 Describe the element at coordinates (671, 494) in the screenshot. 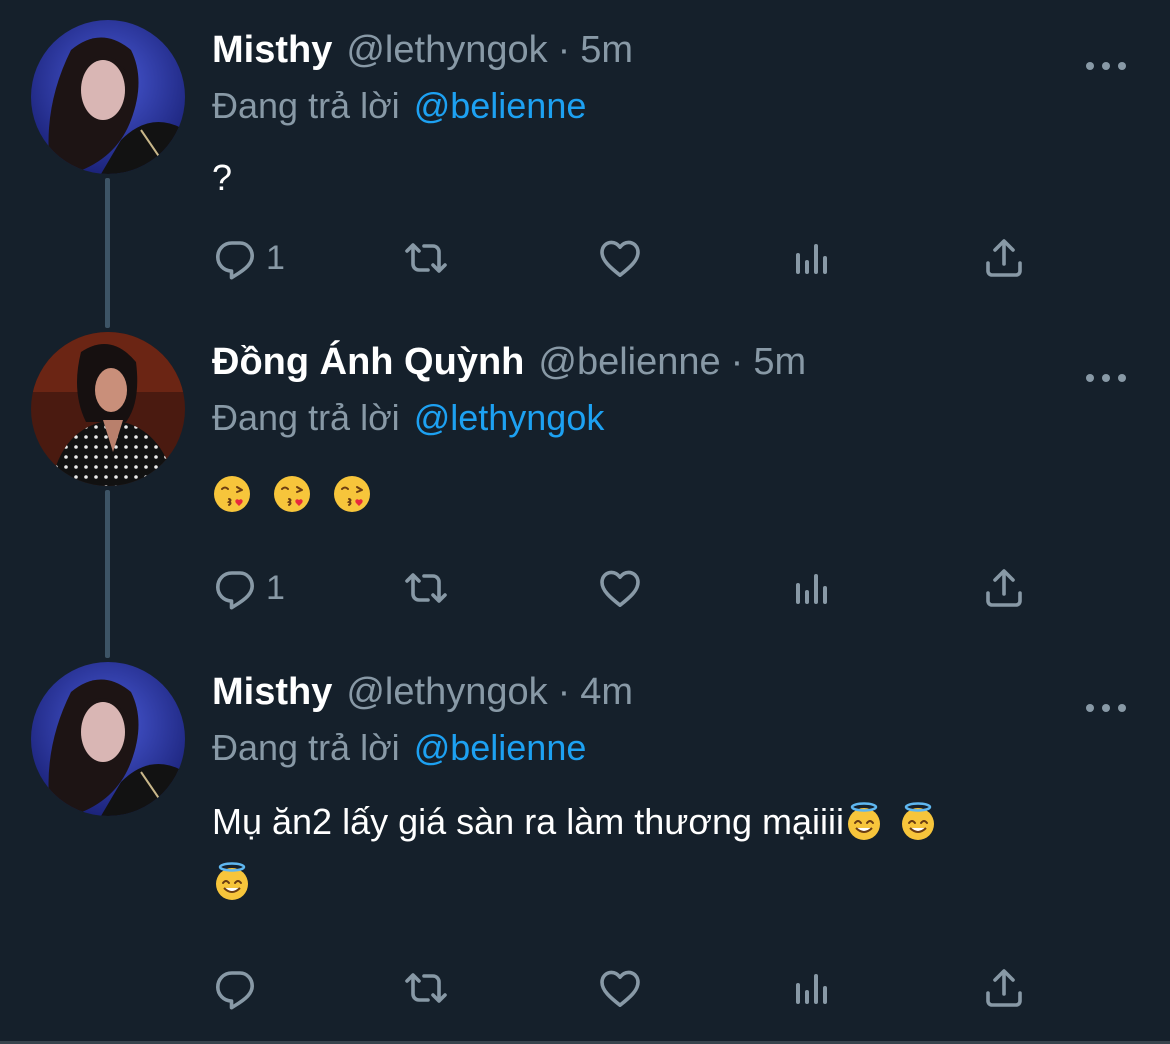

I see `tweet-text` at that location.